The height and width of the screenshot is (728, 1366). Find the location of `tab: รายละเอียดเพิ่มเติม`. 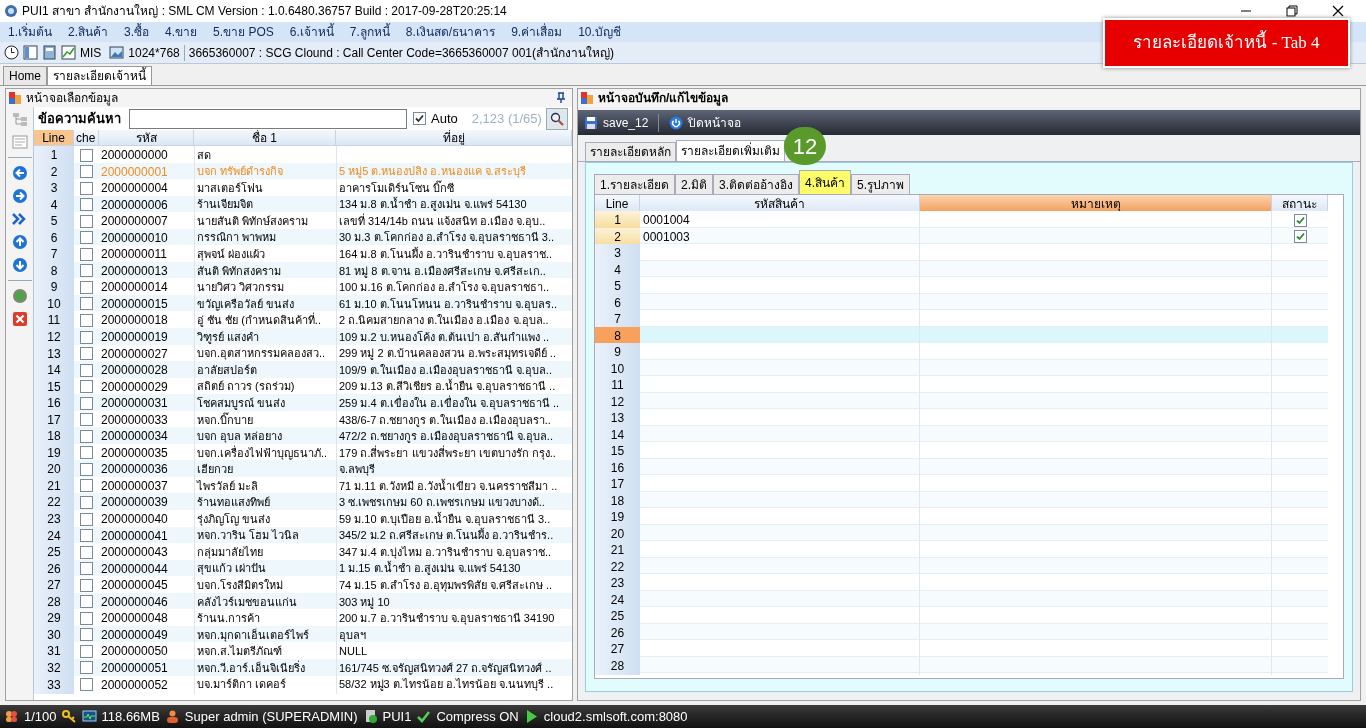

tab: รายละเอียดเพิ่มเติม is located at coordinates (730, 150).